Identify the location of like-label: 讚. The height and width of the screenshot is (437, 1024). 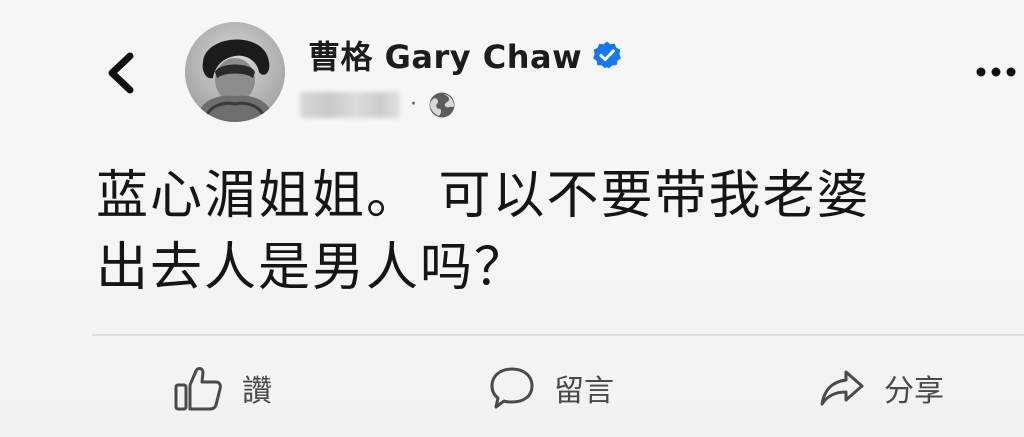
(257, 391).